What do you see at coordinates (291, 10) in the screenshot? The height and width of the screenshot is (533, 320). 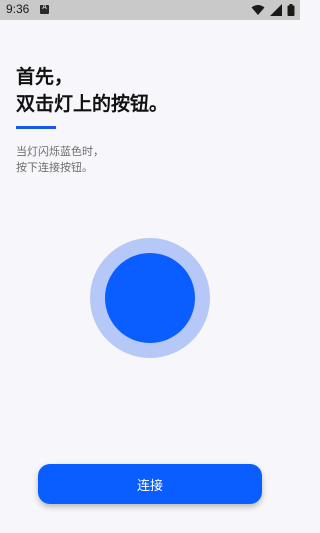 I see `battery-icon` at bounding box center [291, 10].